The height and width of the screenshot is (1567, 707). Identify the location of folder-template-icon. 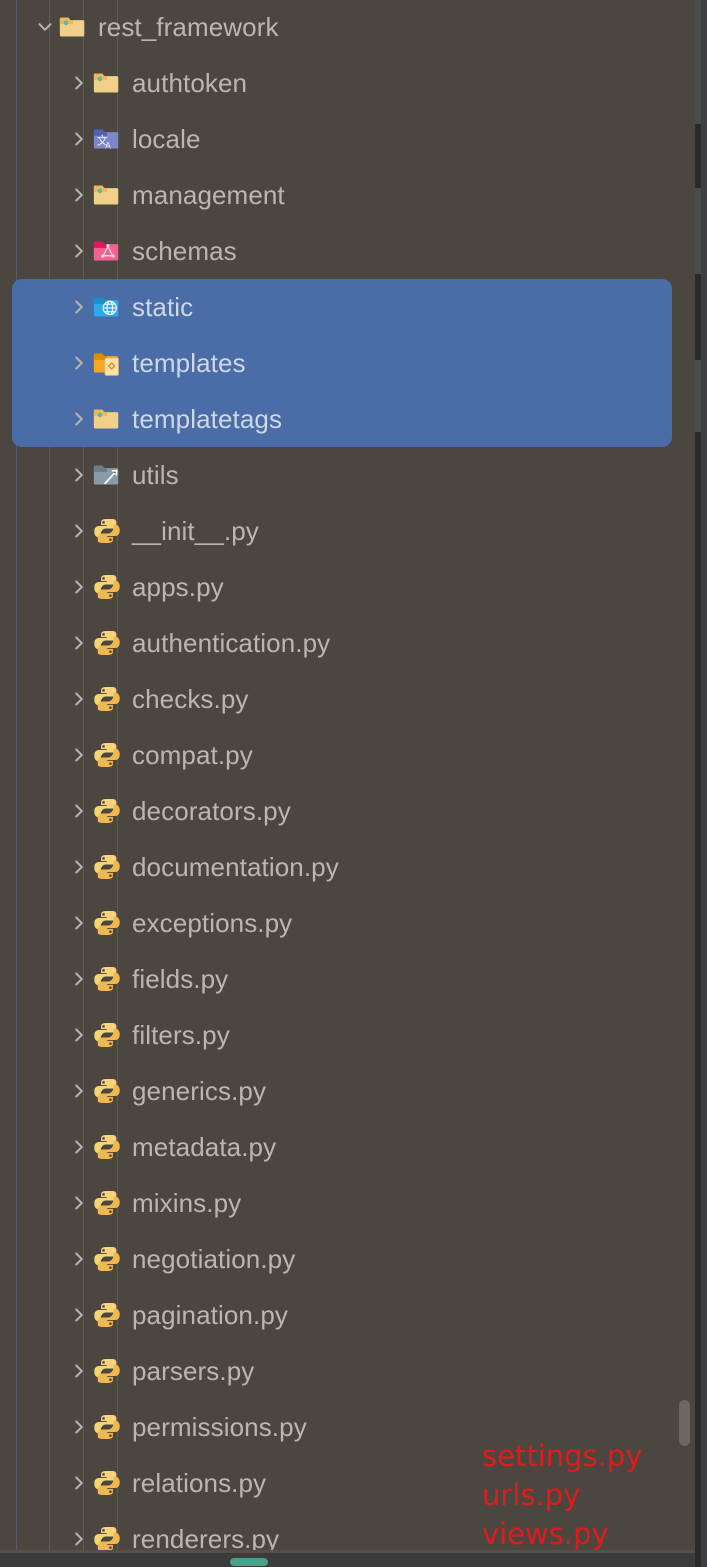
(109, 363).